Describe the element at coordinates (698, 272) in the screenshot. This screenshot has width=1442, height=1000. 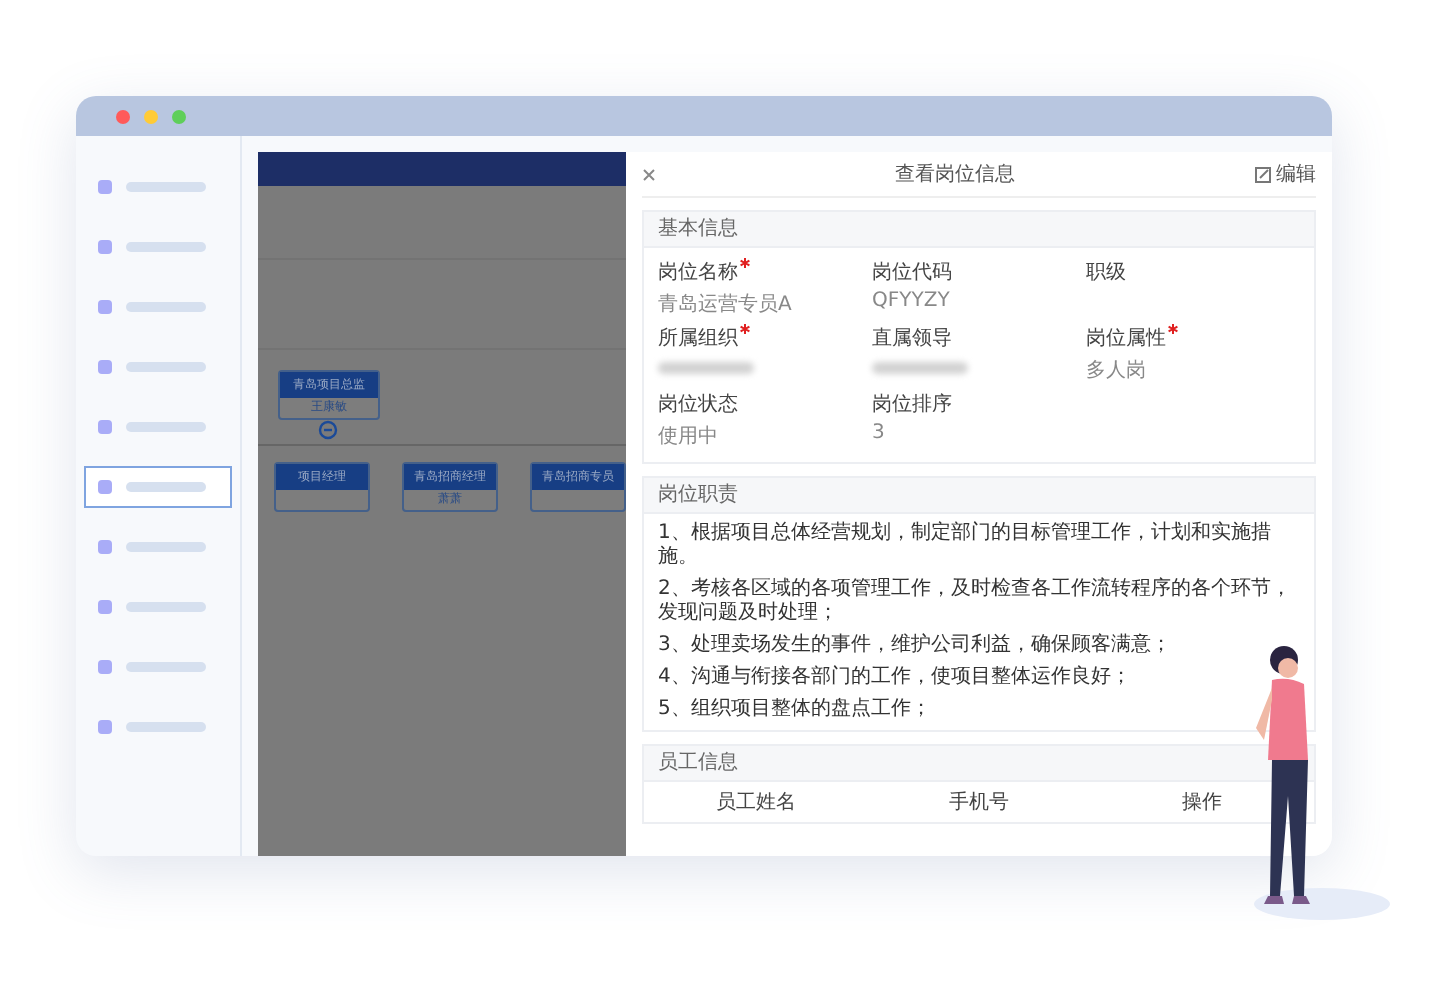
I see `field-label: 岗位名称` at that location.